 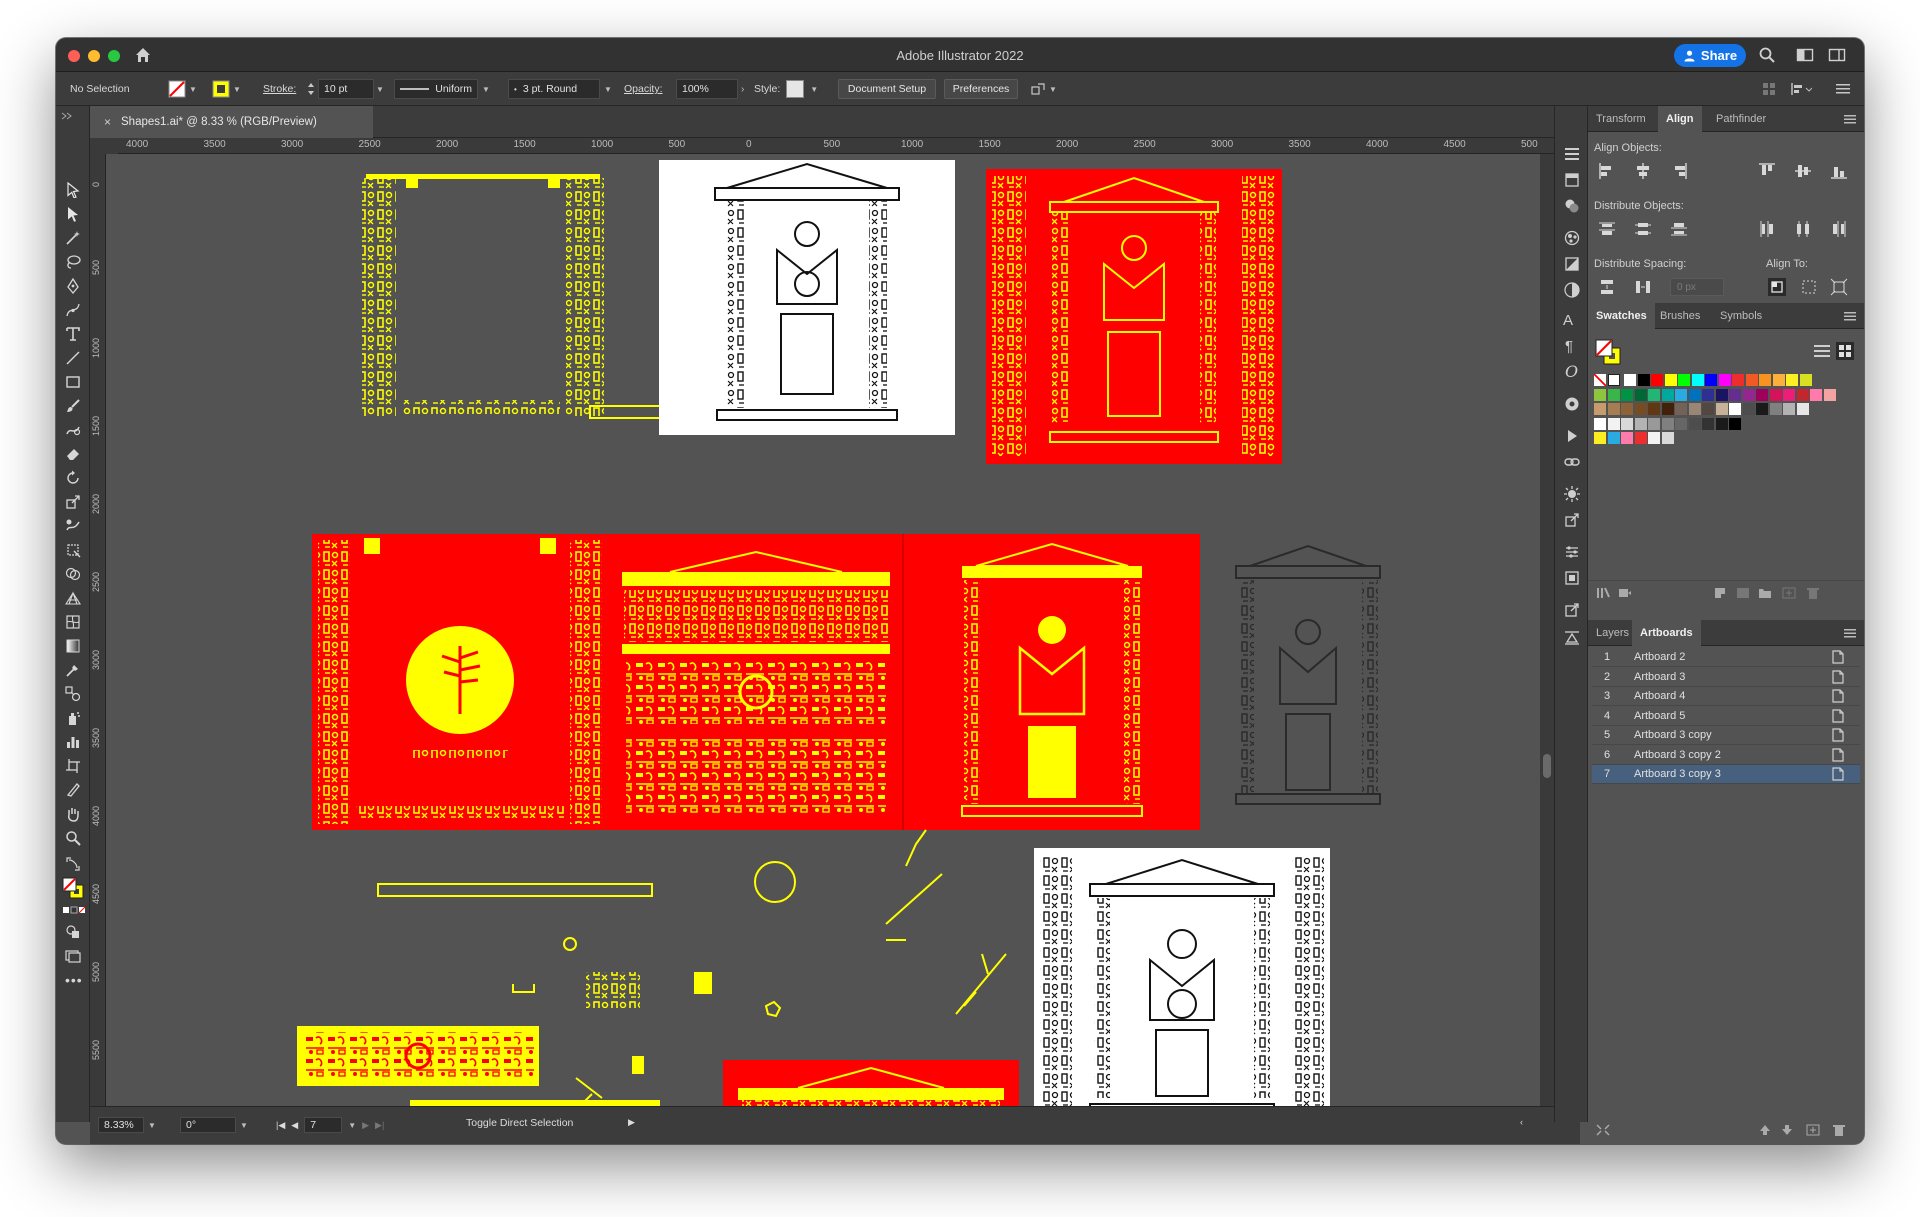 What do you see at coordinates (707, 89) in the screenshot?
I see `opacity-input: 100%` at bounding box center [707, 89].